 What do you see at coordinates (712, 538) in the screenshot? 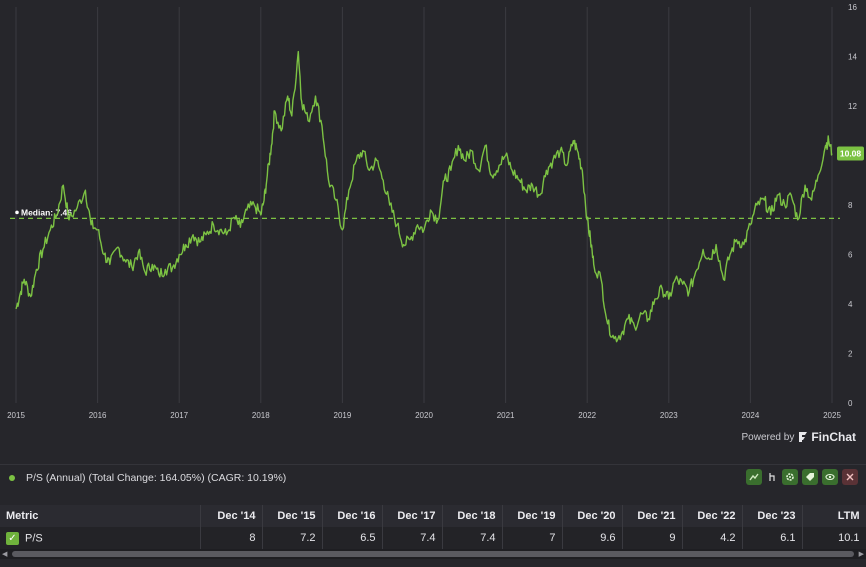
I see `table-cell: 4.2` at bounding box center [712, 538].